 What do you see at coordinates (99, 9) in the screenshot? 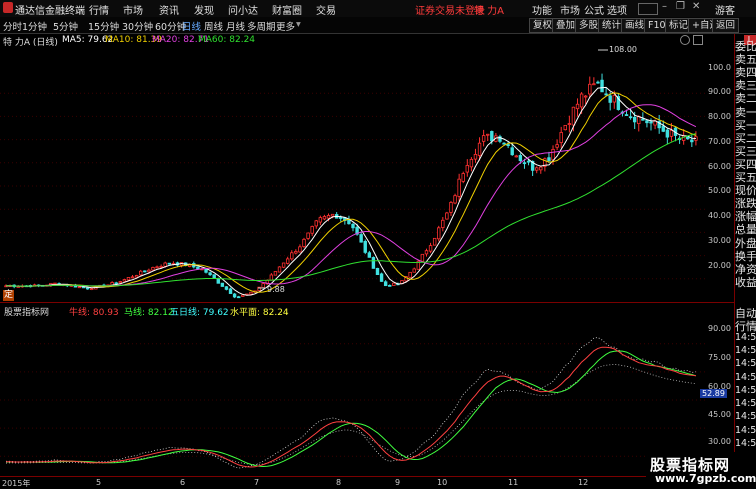
I see `menu-item-quotes: 行情` at bounding box center [99, 9].